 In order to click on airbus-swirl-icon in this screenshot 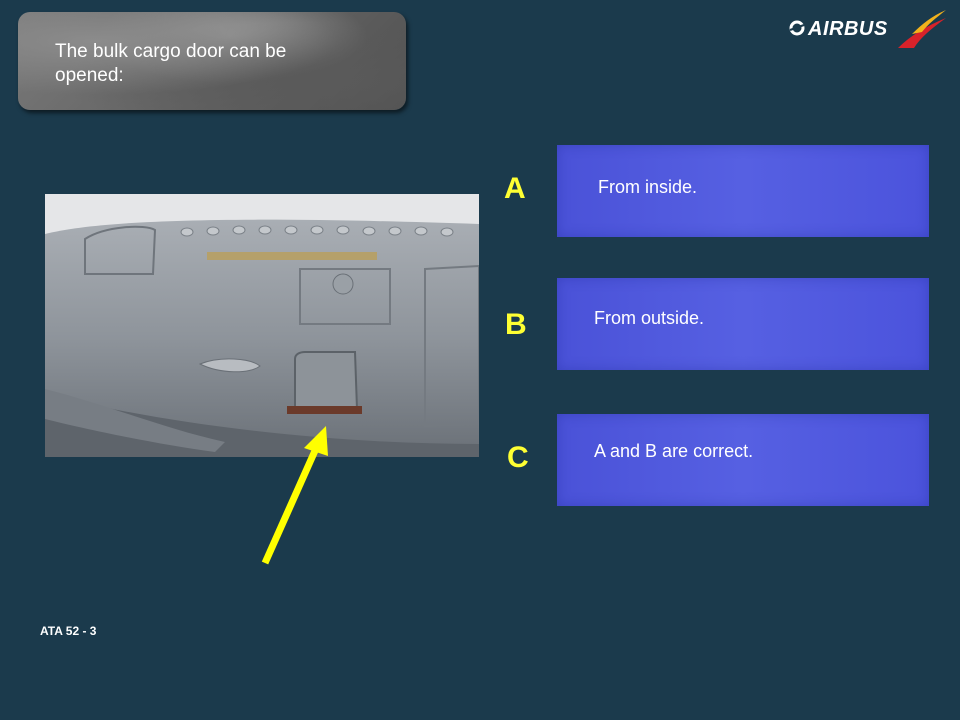, I will do `click(797, 28)`.